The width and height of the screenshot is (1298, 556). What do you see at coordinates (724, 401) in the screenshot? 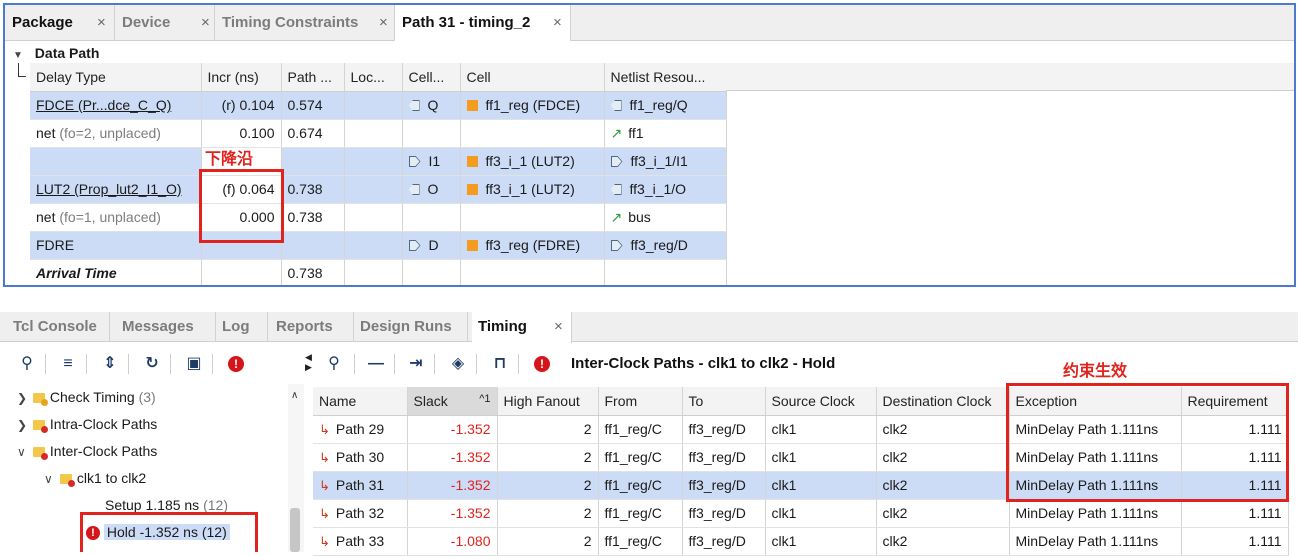
I see `col-to: To` at bounding box center [724, 401].